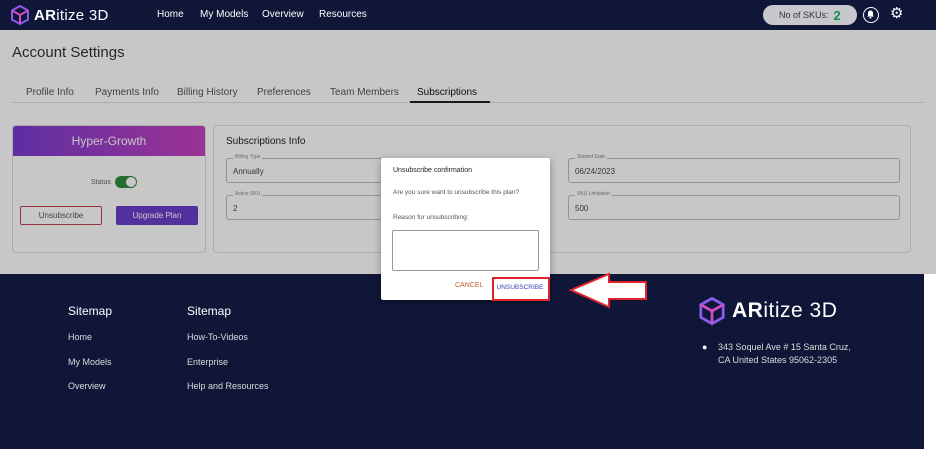  What do you see at coordinates (871, 15) in the screenshot?
I see `notification-bell-icon` at bounding box center [871, 15].